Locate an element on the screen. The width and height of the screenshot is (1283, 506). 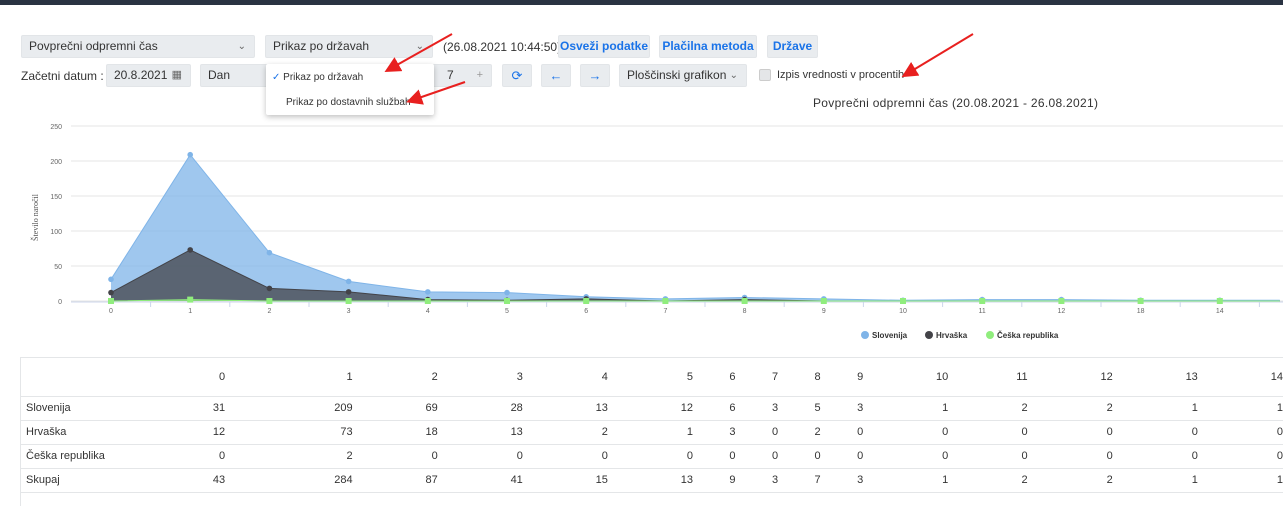
x-tick-label: 9 is located at coordinates (824, 311).